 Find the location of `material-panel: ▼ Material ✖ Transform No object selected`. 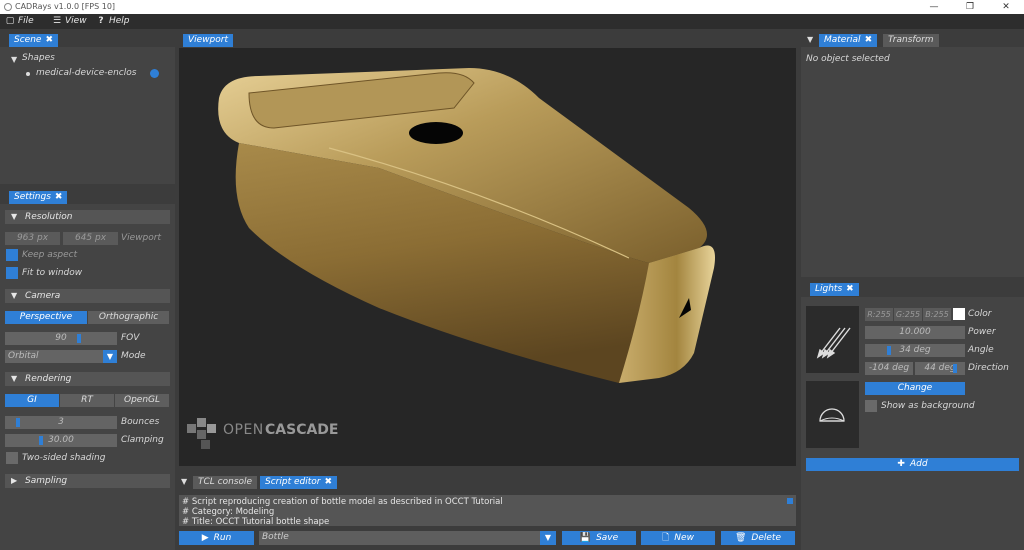

material-panel: ▼ Material ✖ Transform No object selected is located at coordinates (912, 153).